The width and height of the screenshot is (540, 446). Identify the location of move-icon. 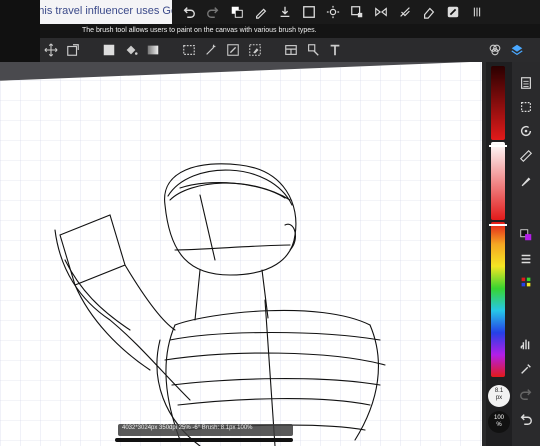
(51, 50).